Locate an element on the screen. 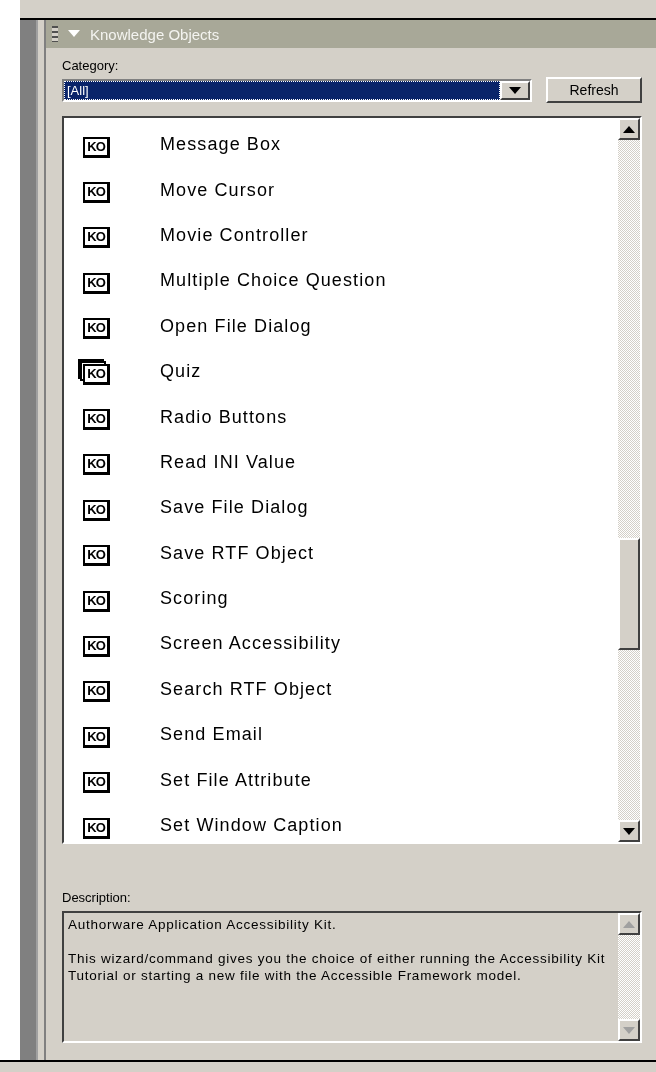 This screenshot has width=656, height=1072. item-label: Radio Buttons is located at coordinates (224, 417).